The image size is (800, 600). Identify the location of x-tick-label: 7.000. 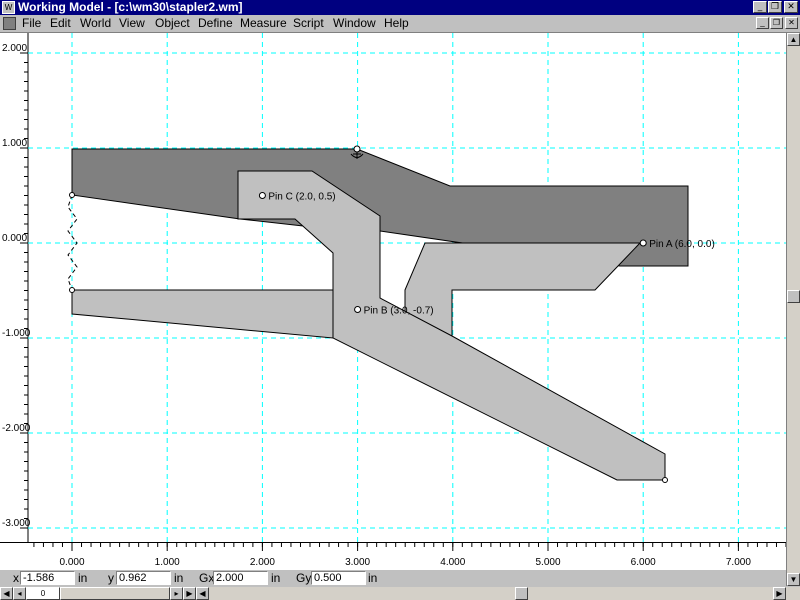
(738, 562).